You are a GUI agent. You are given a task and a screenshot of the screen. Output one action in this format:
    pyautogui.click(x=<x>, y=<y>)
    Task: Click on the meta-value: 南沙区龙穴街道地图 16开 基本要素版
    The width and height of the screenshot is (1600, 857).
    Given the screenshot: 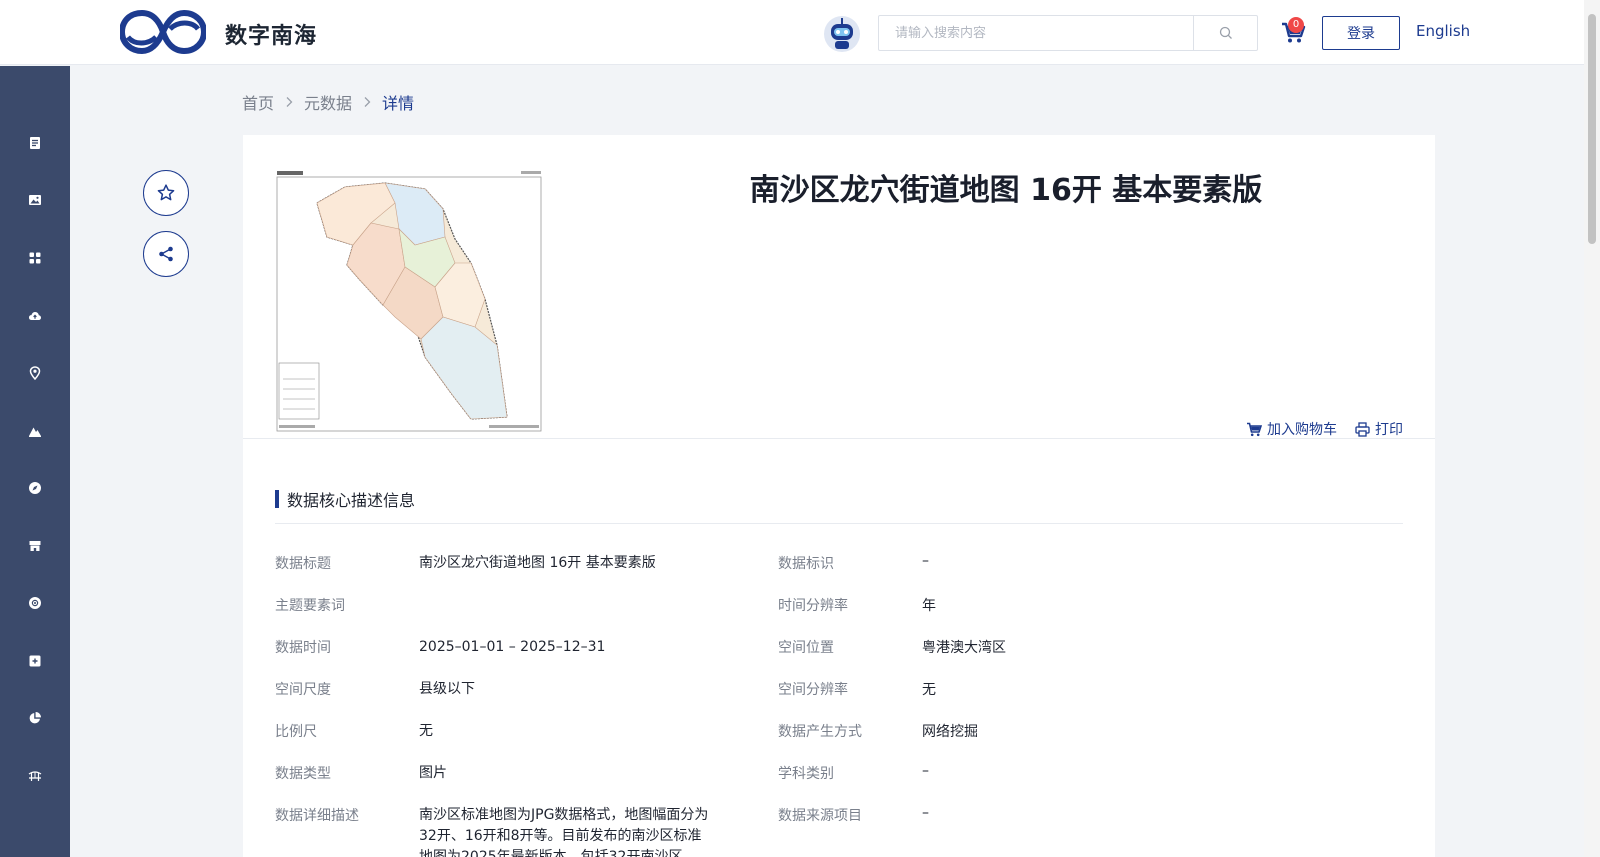 What is the action you would take?
    pyautogui.click(x=537, y=563)
    